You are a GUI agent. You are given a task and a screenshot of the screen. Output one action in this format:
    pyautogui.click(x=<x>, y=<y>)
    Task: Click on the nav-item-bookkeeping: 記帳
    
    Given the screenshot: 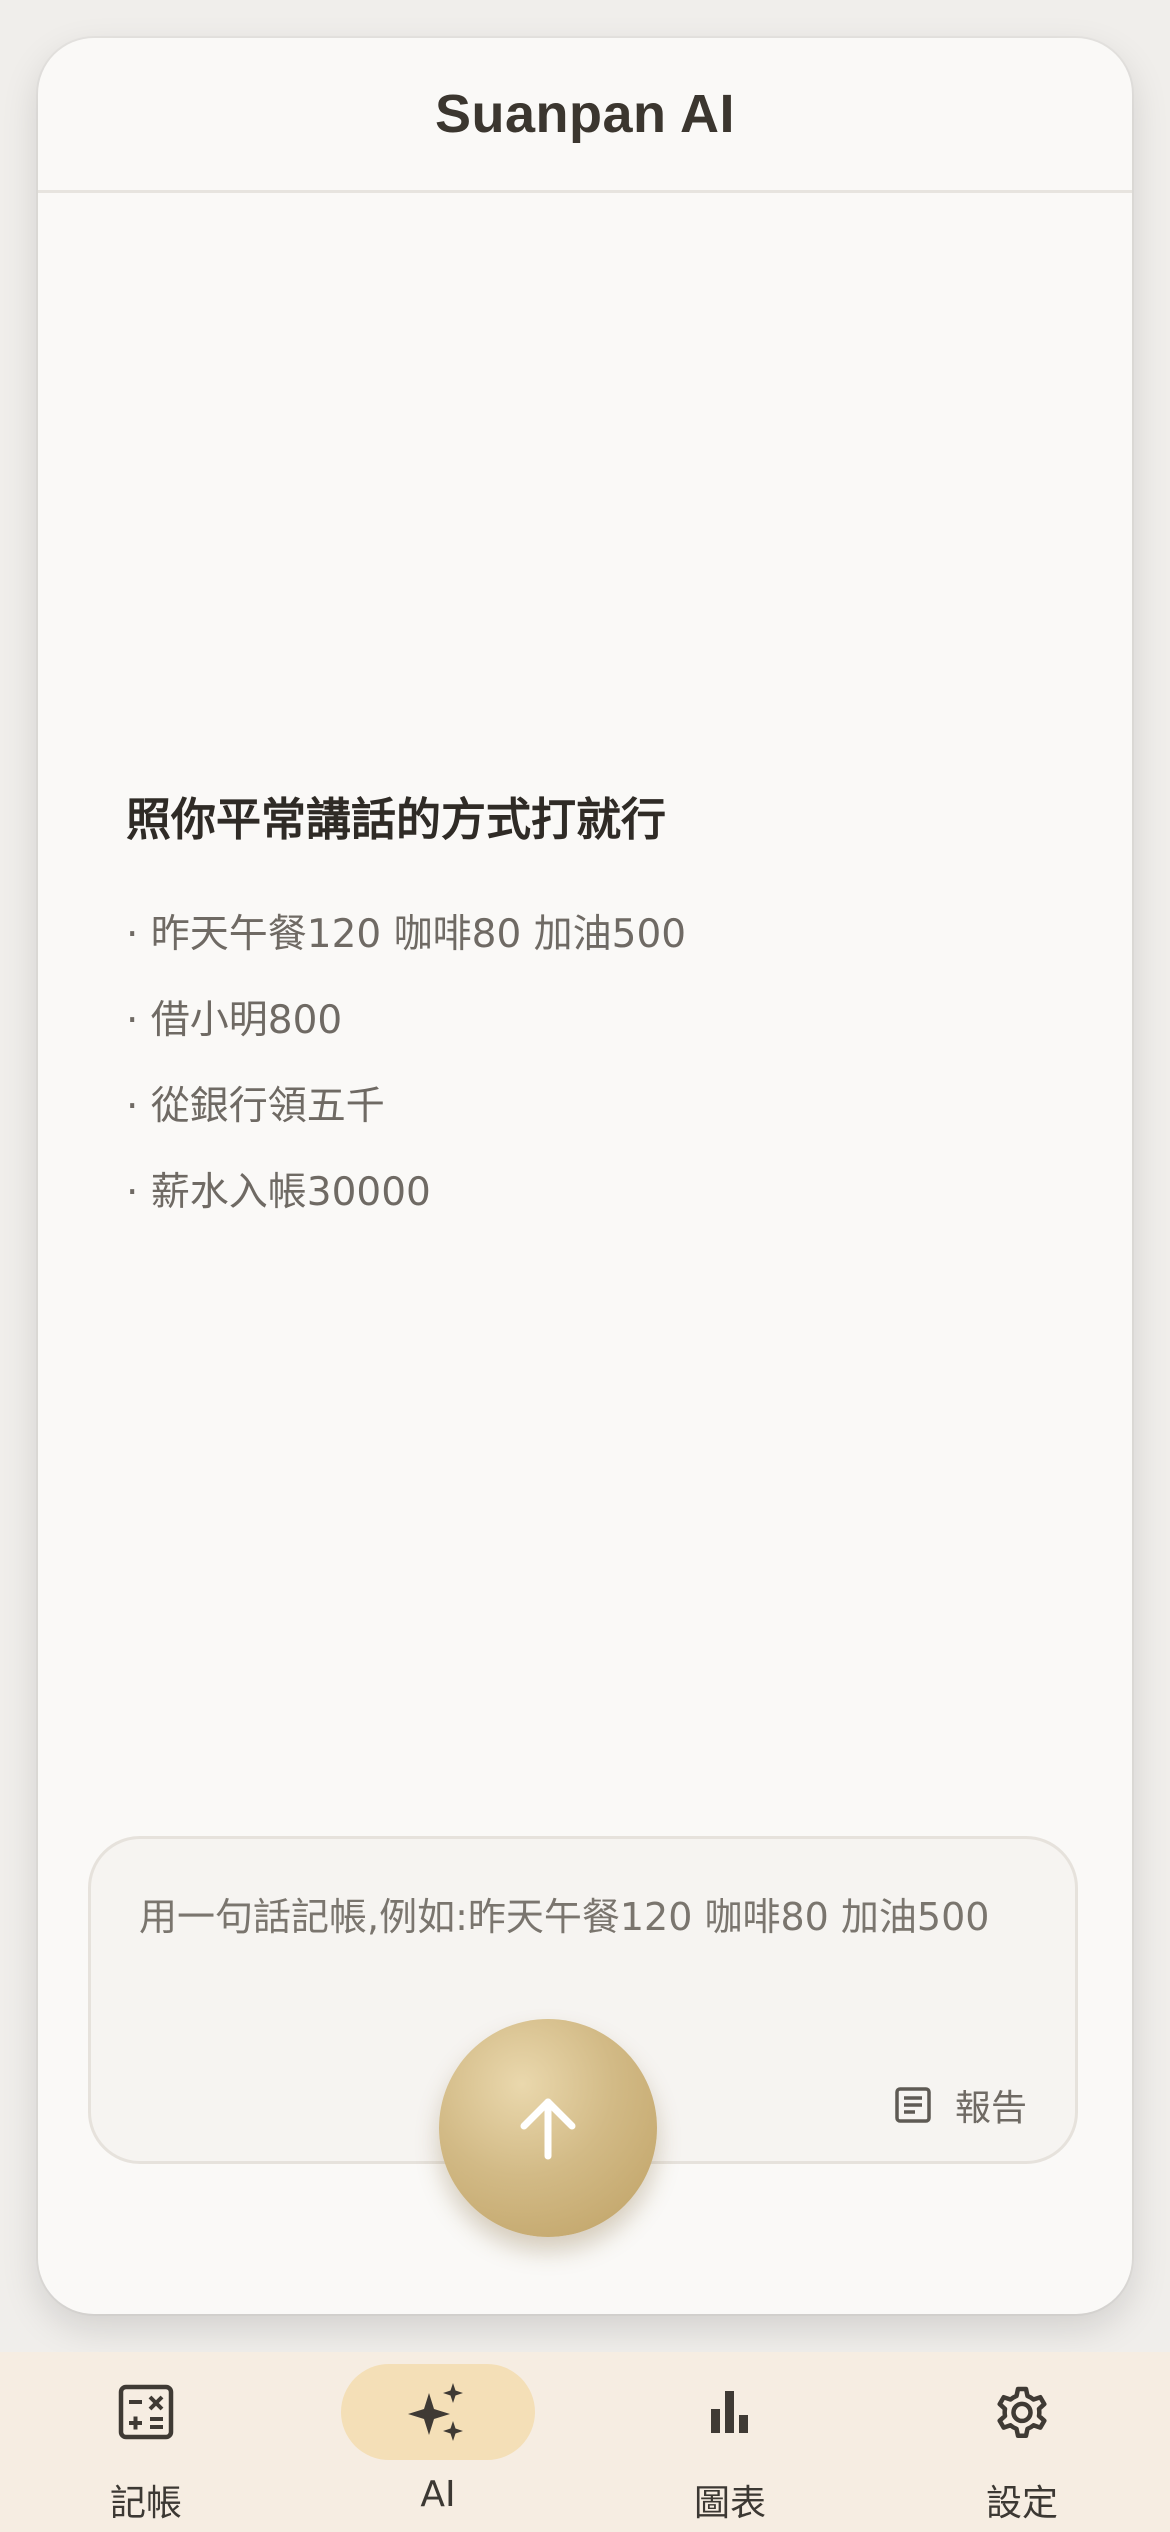 What is the action you would take?
    pyautogui.click(x=146, y=2442)
    